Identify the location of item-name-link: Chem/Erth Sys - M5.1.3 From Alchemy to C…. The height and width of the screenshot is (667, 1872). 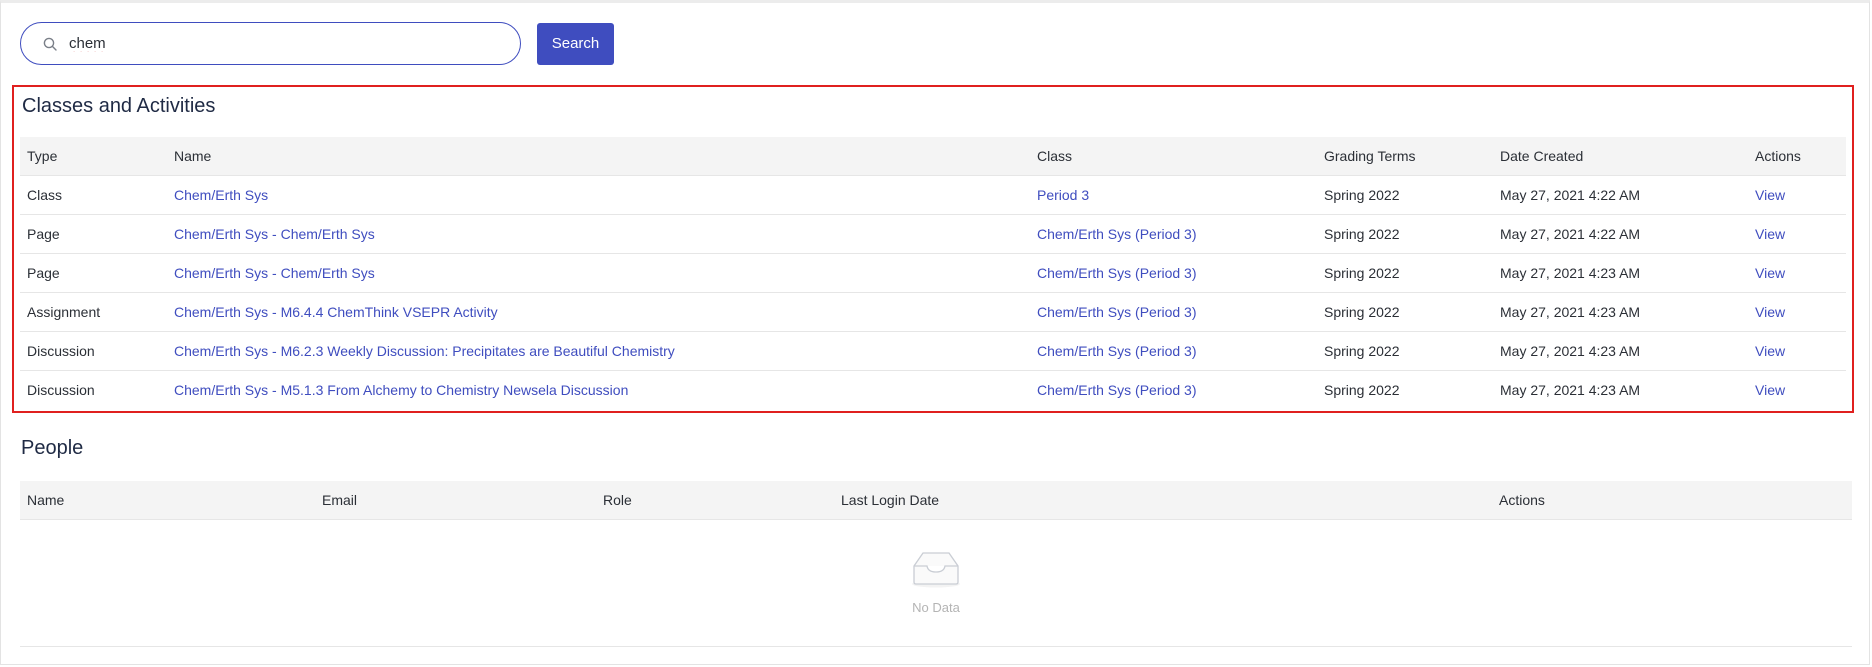
(401, 390).